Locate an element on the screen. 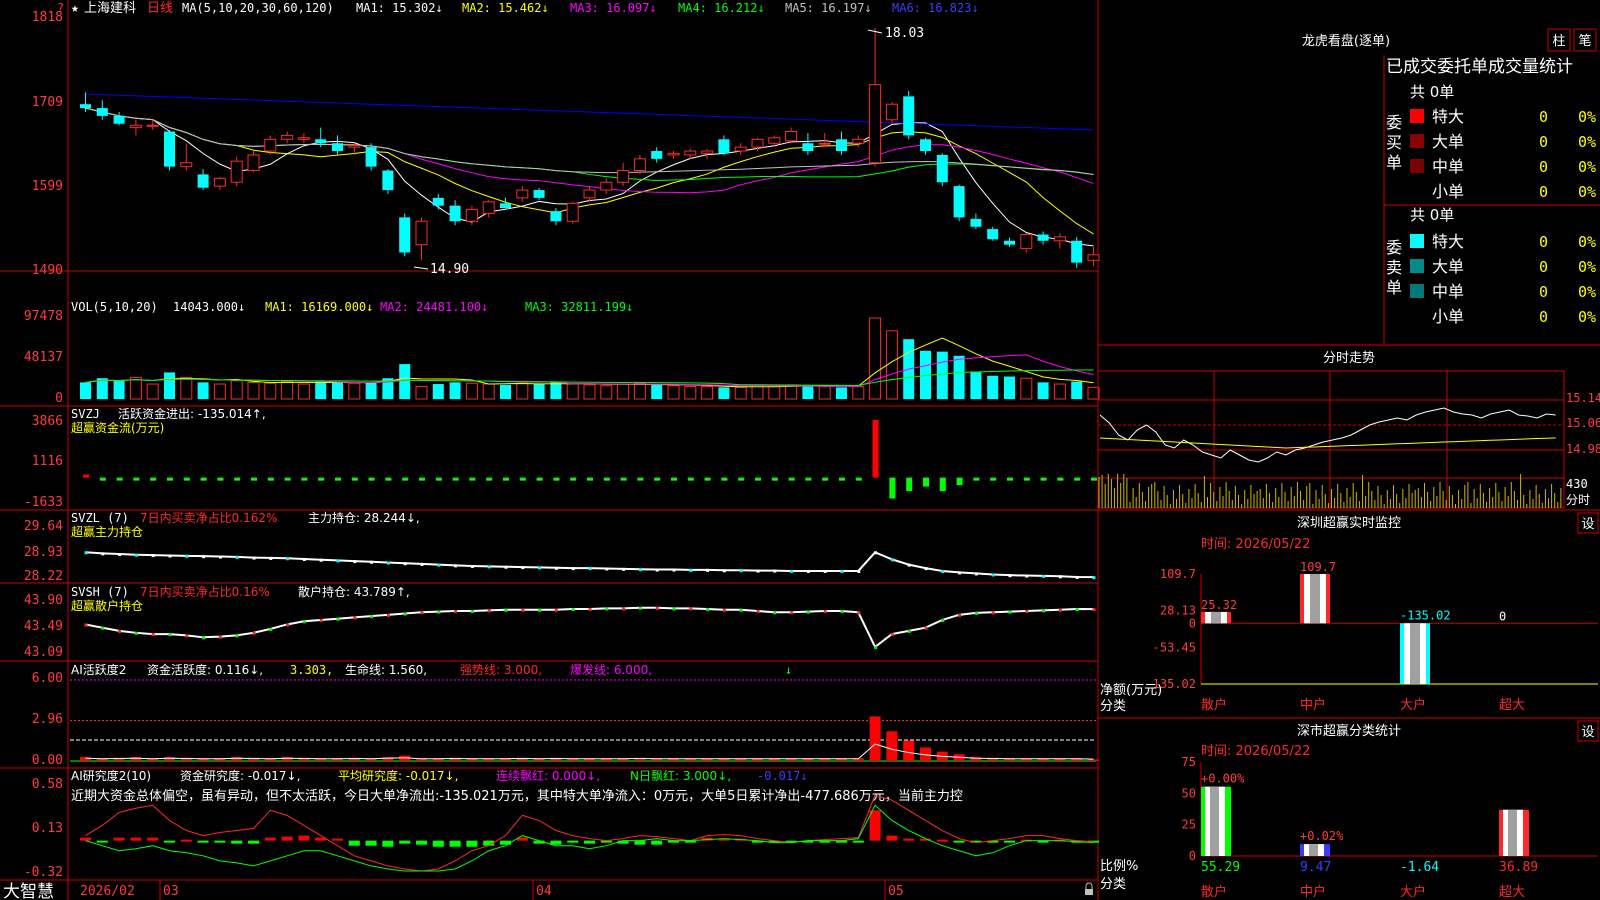  y-tick: 28.22 is located at coordinates (43, 576).